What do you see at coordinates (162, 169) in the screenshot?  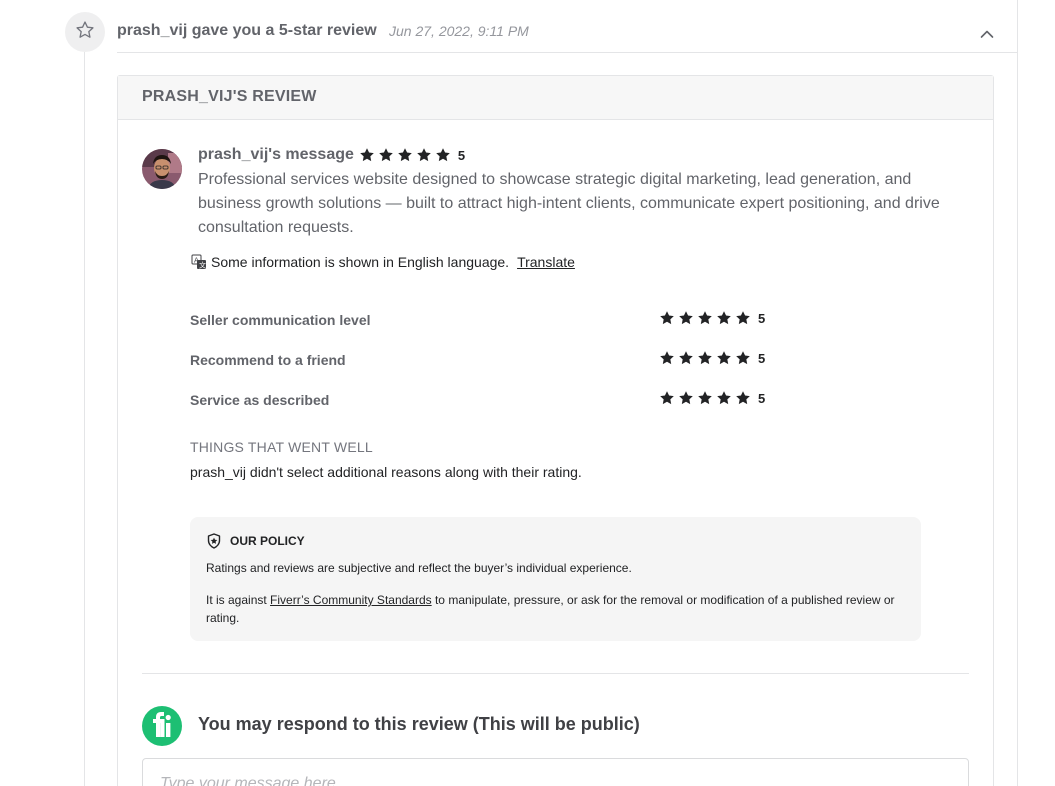 I see `reviewer-avatar` at bounding box center [162, 169].